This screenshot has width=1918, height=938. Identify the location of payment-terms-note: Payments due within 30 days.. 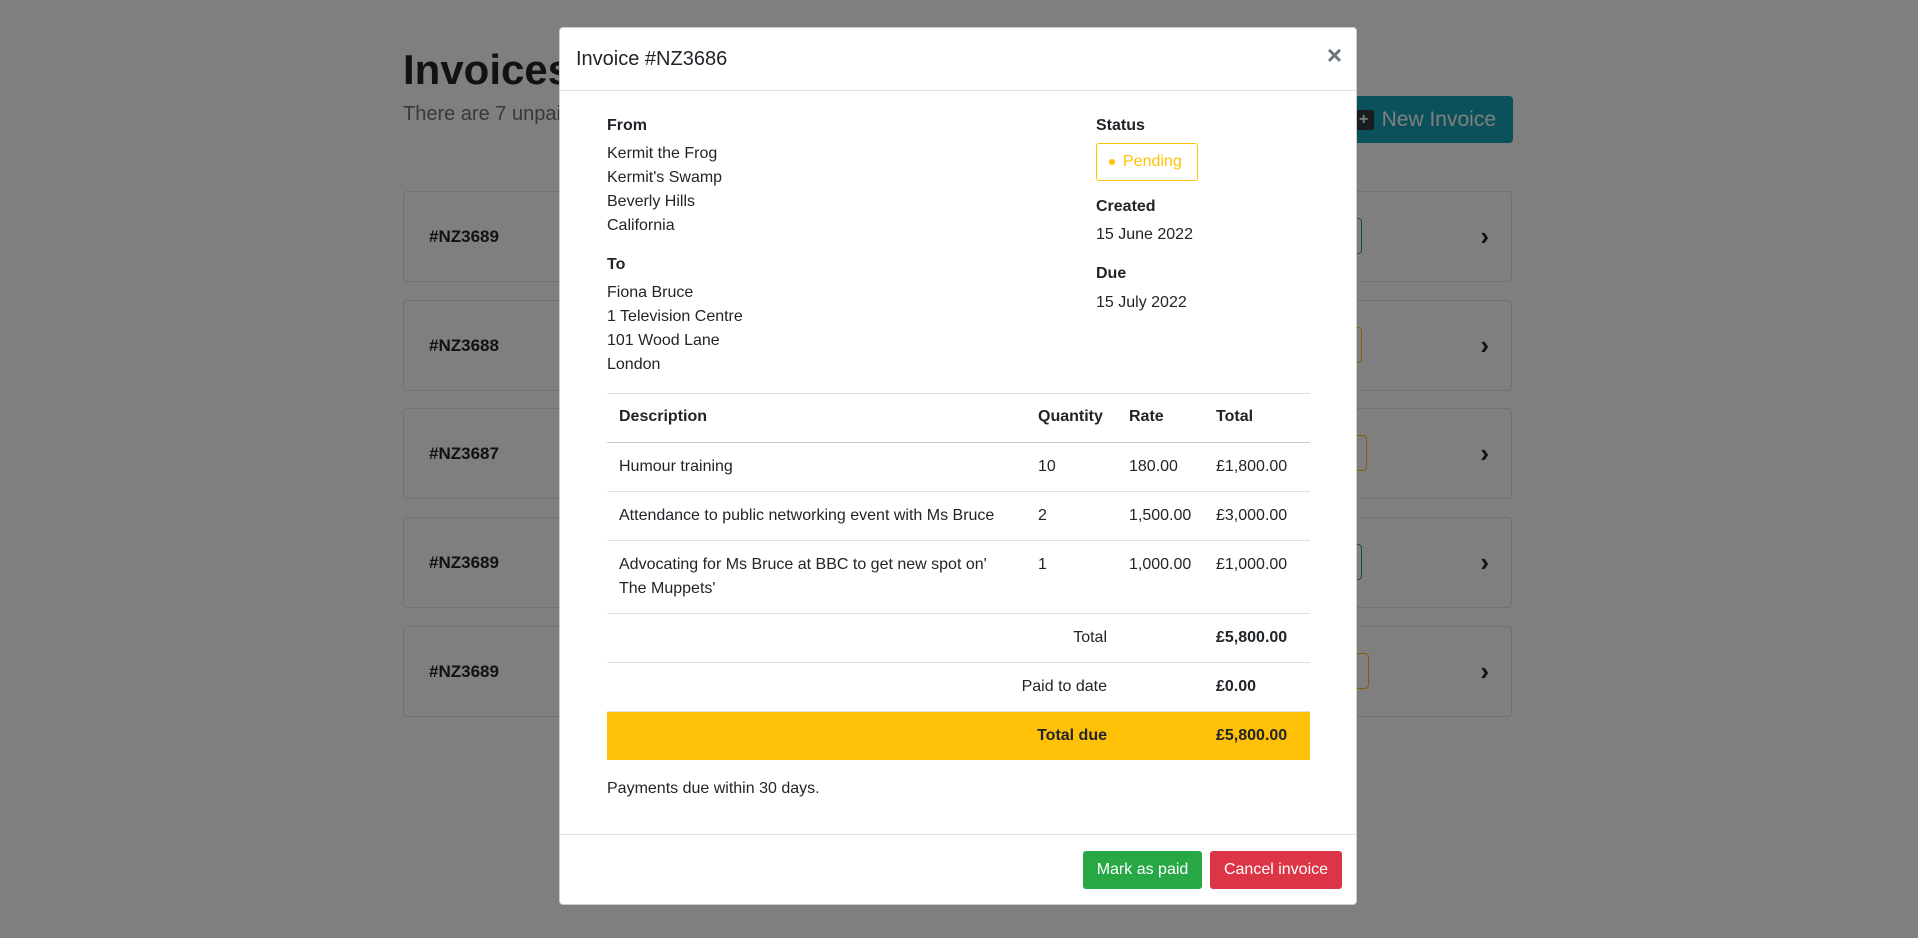
(713, 788).